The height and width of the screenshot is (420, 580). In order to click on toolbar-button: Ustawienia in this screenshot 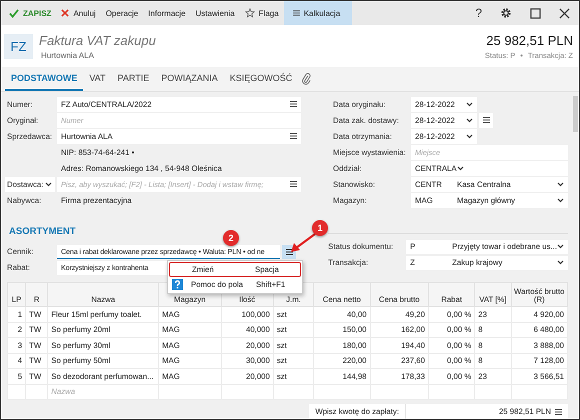, I will do `click(215, 13)`.